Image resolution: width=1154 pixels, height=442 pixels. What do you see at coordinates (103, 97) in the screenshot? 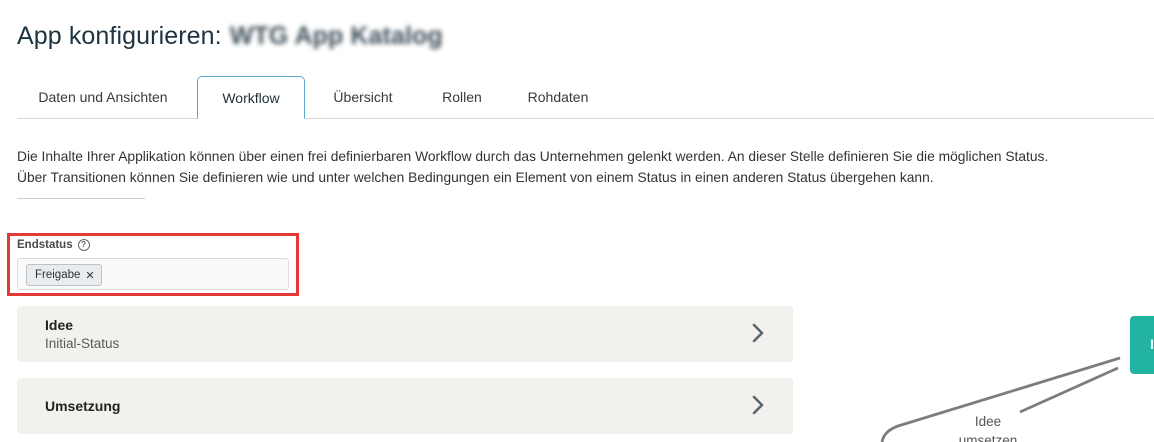
I see `tab-daten-und-ansichten: Daten und Ansichten` at bounding box center [103, 97].